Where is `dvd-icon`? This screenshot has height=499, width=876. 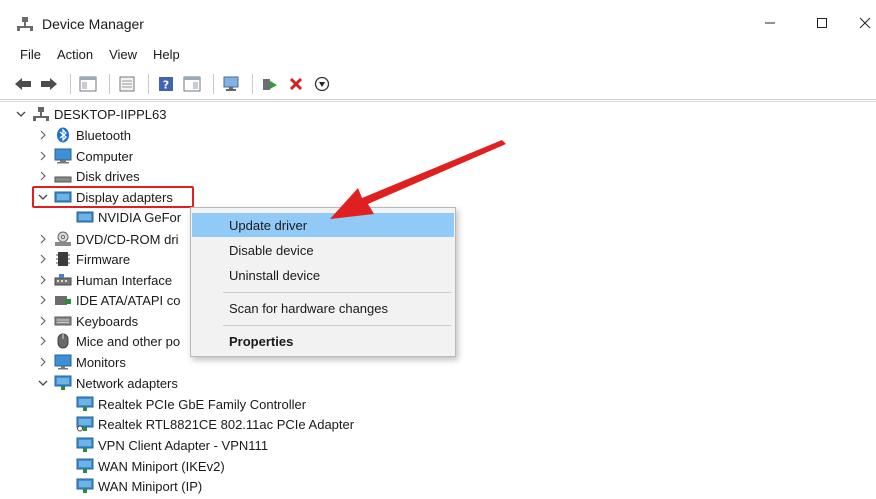
dvd-icon is located at coordinates (63, 239).